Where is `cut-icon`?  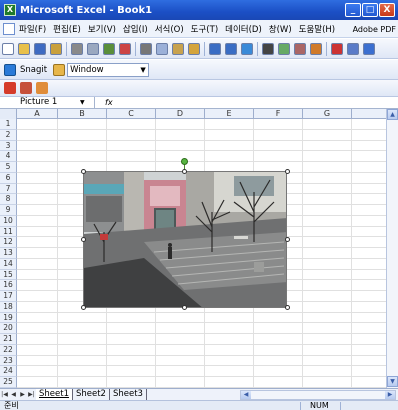 cut-icon is located at coordinates (146, 48).